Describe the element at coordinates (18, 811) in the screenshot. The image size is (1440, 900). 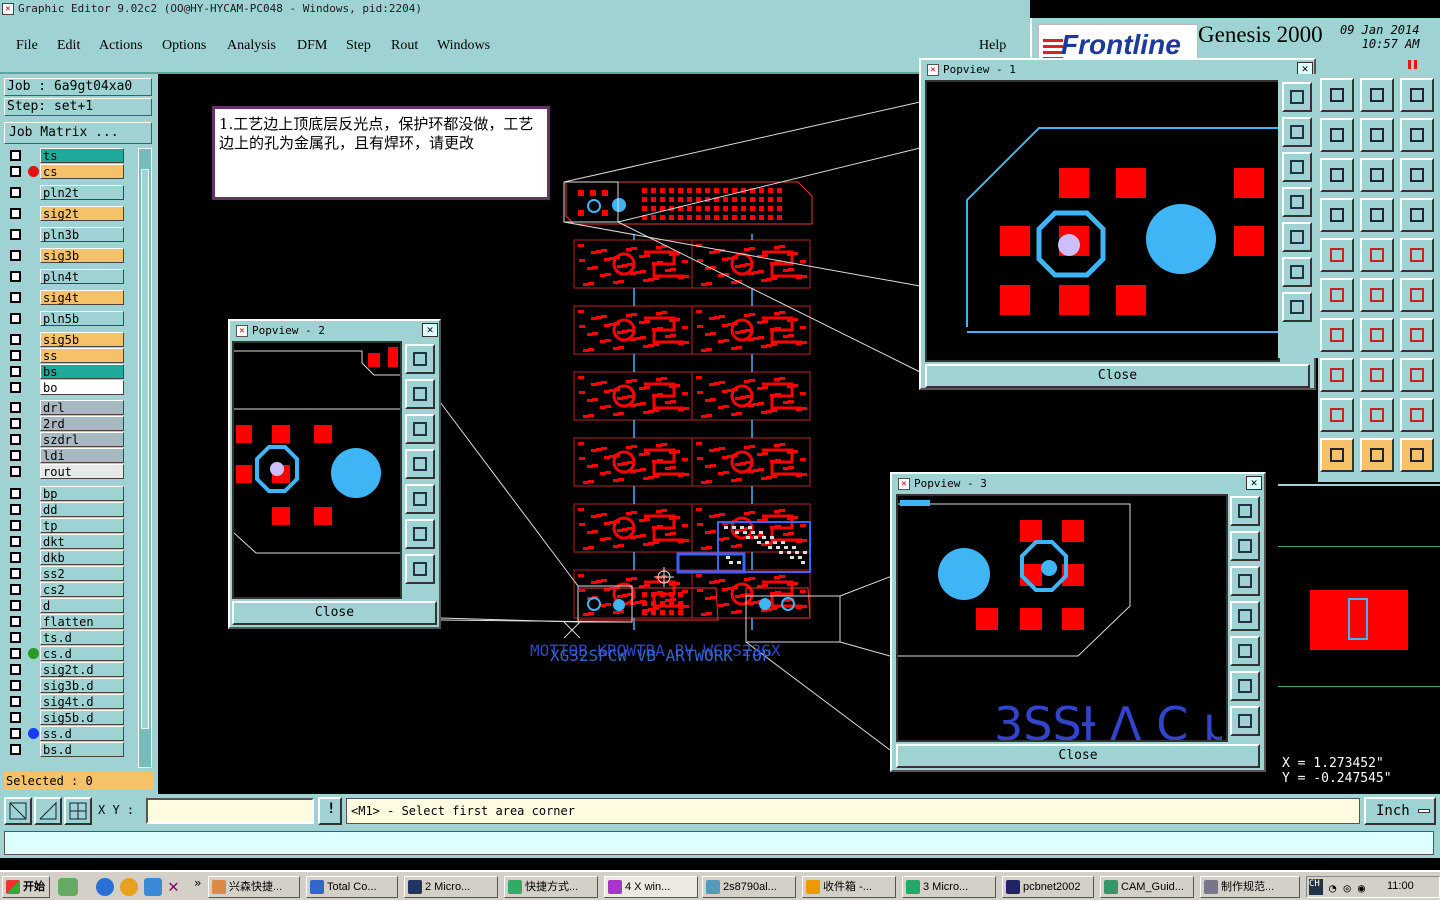
I see `zoom-area-button` at that location.